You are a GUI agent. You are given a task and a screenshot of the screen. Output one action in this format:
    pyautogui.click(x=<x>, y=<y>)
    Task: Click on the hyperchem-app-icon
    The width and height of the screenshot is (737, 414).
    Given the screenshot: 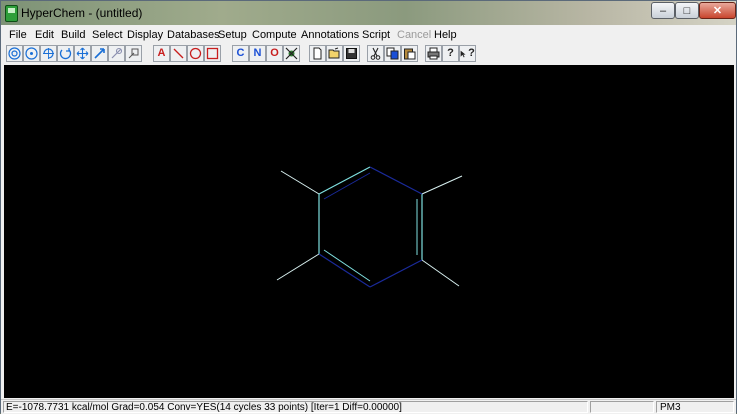 What is the action you would take?
    pyautogui.click(x=11, y=13)
    